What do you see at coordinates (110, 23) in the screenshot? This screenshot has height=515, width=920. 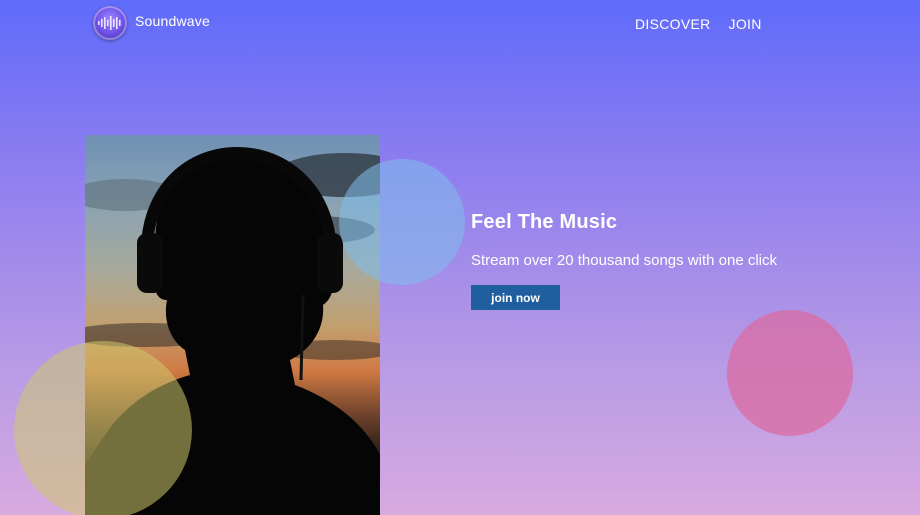 I see `soundwave-logo-icon` at bounding box center [110, 23].